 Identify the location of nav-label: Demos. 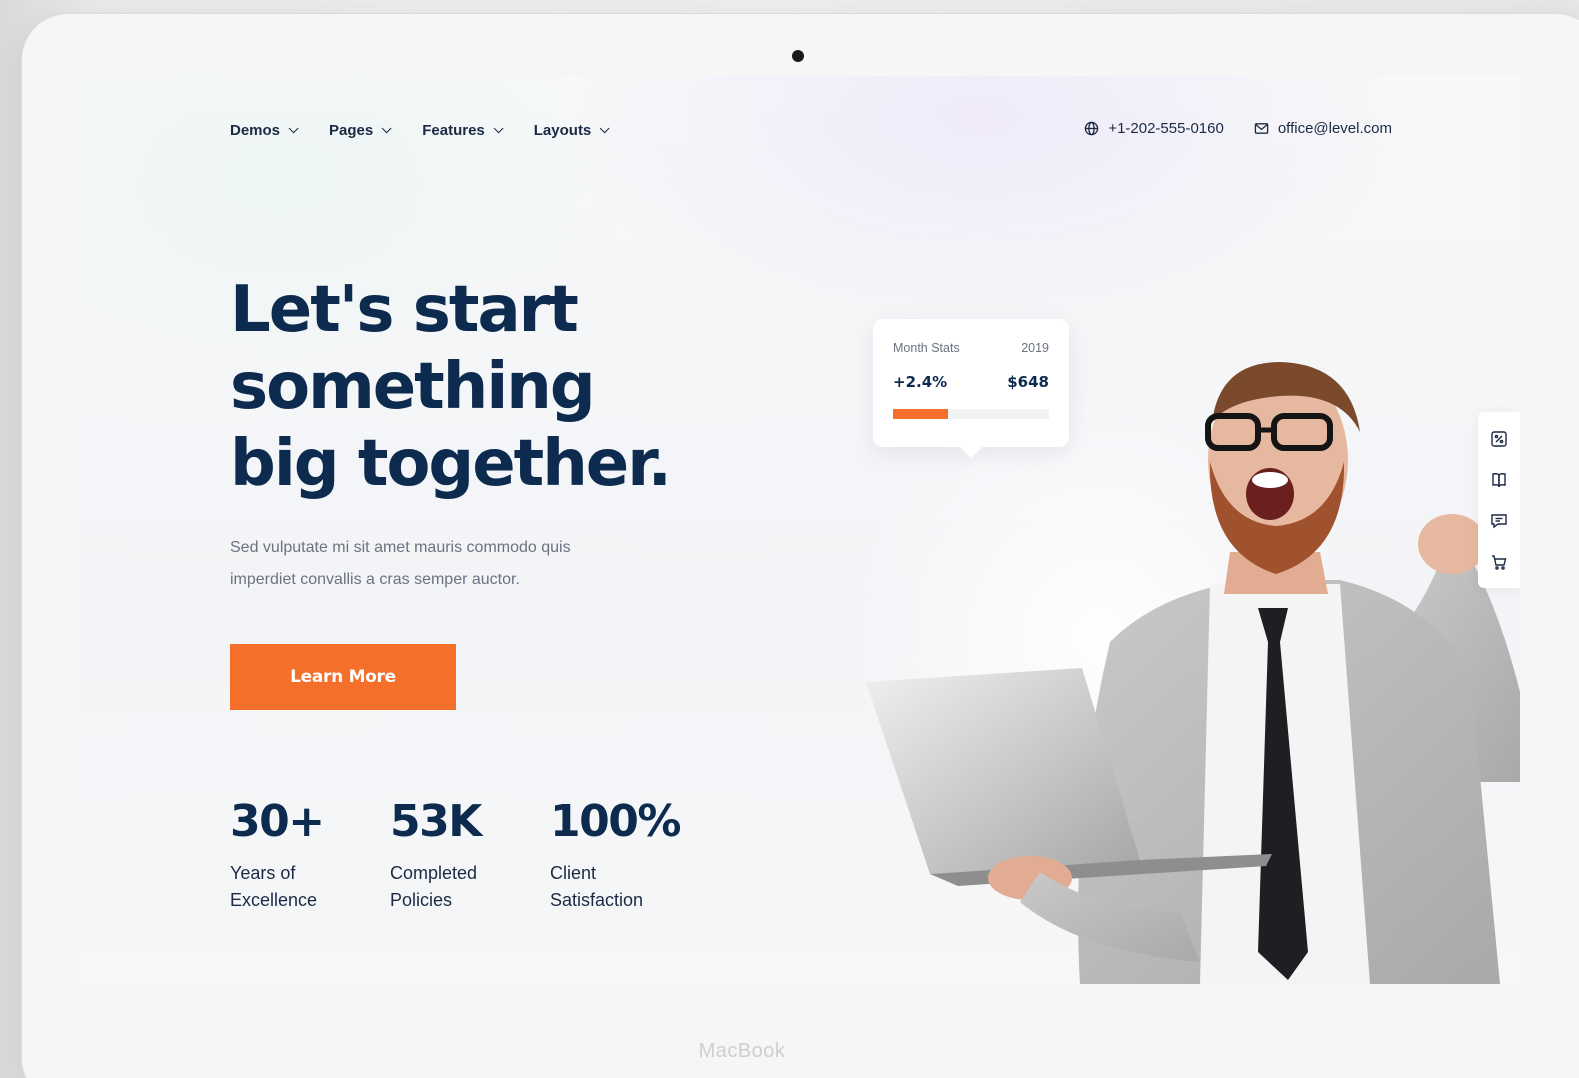
(255, 130).